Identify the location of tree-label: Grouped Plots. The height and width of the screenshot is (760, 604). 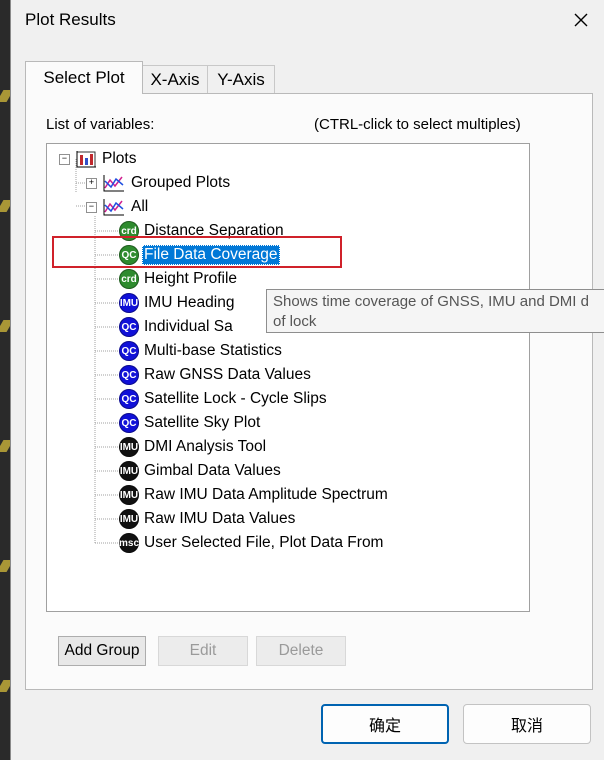
(181, 182).